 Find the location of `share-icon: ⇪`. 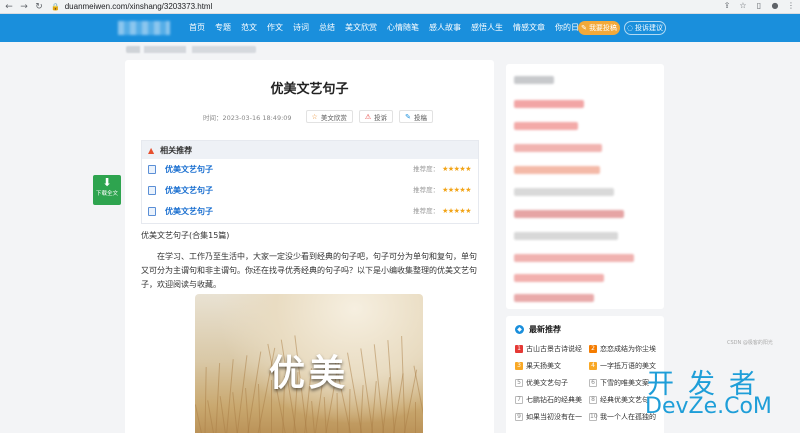

share-icon: ⇪ is located at coordinates (727, 5).